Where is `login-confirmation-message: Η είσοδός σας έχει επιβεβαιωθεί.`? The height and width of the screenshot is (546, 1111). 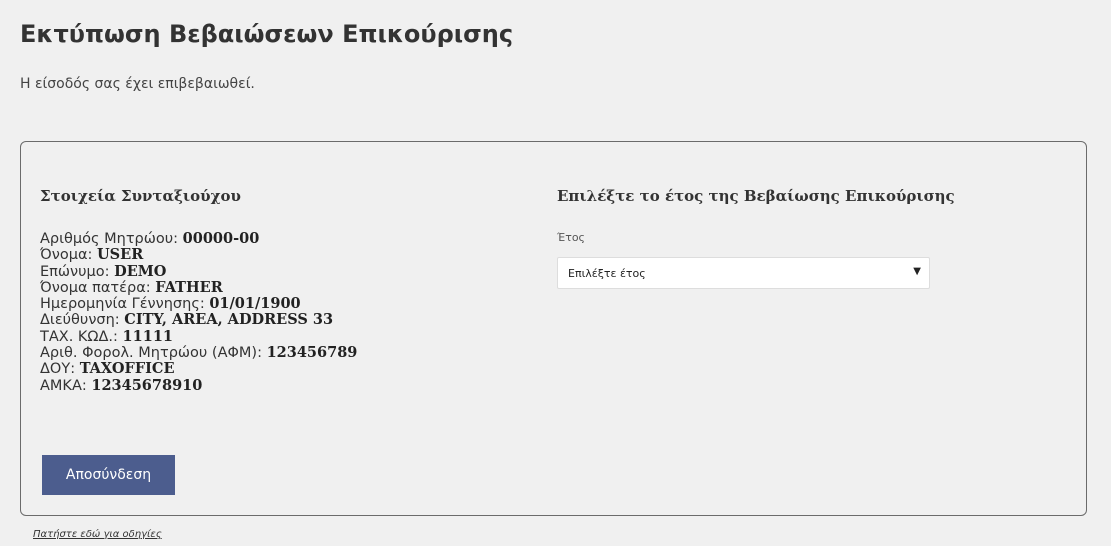
login-confirmation-message: Η είσοδός σας έχει επιβεβαιωθεί. is located at coordinates (137, 84).